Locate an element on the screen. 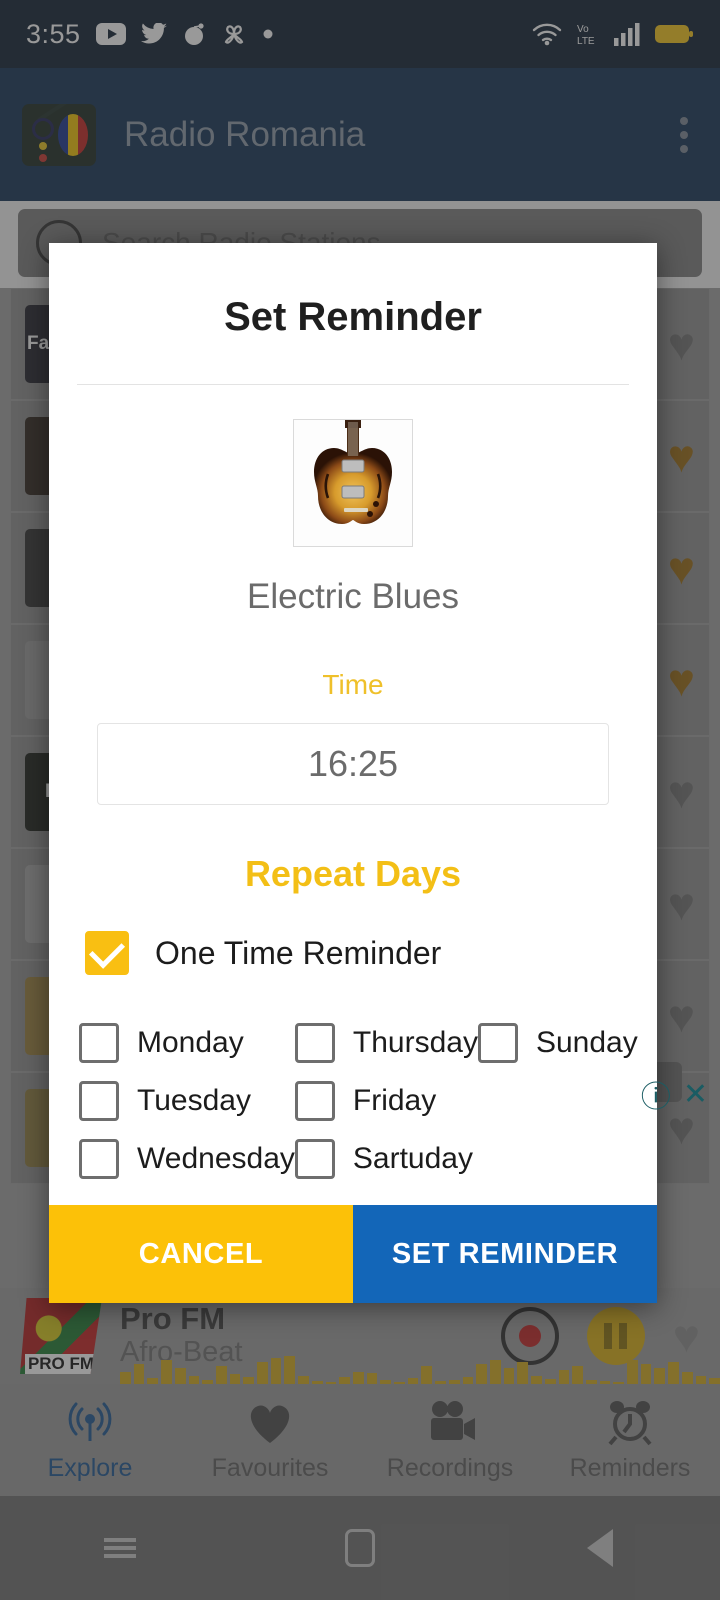 Image resolution: width=720 pixels, height=1600 pixels. day-checkbox-sunday is located at coordinates (497, 1043).